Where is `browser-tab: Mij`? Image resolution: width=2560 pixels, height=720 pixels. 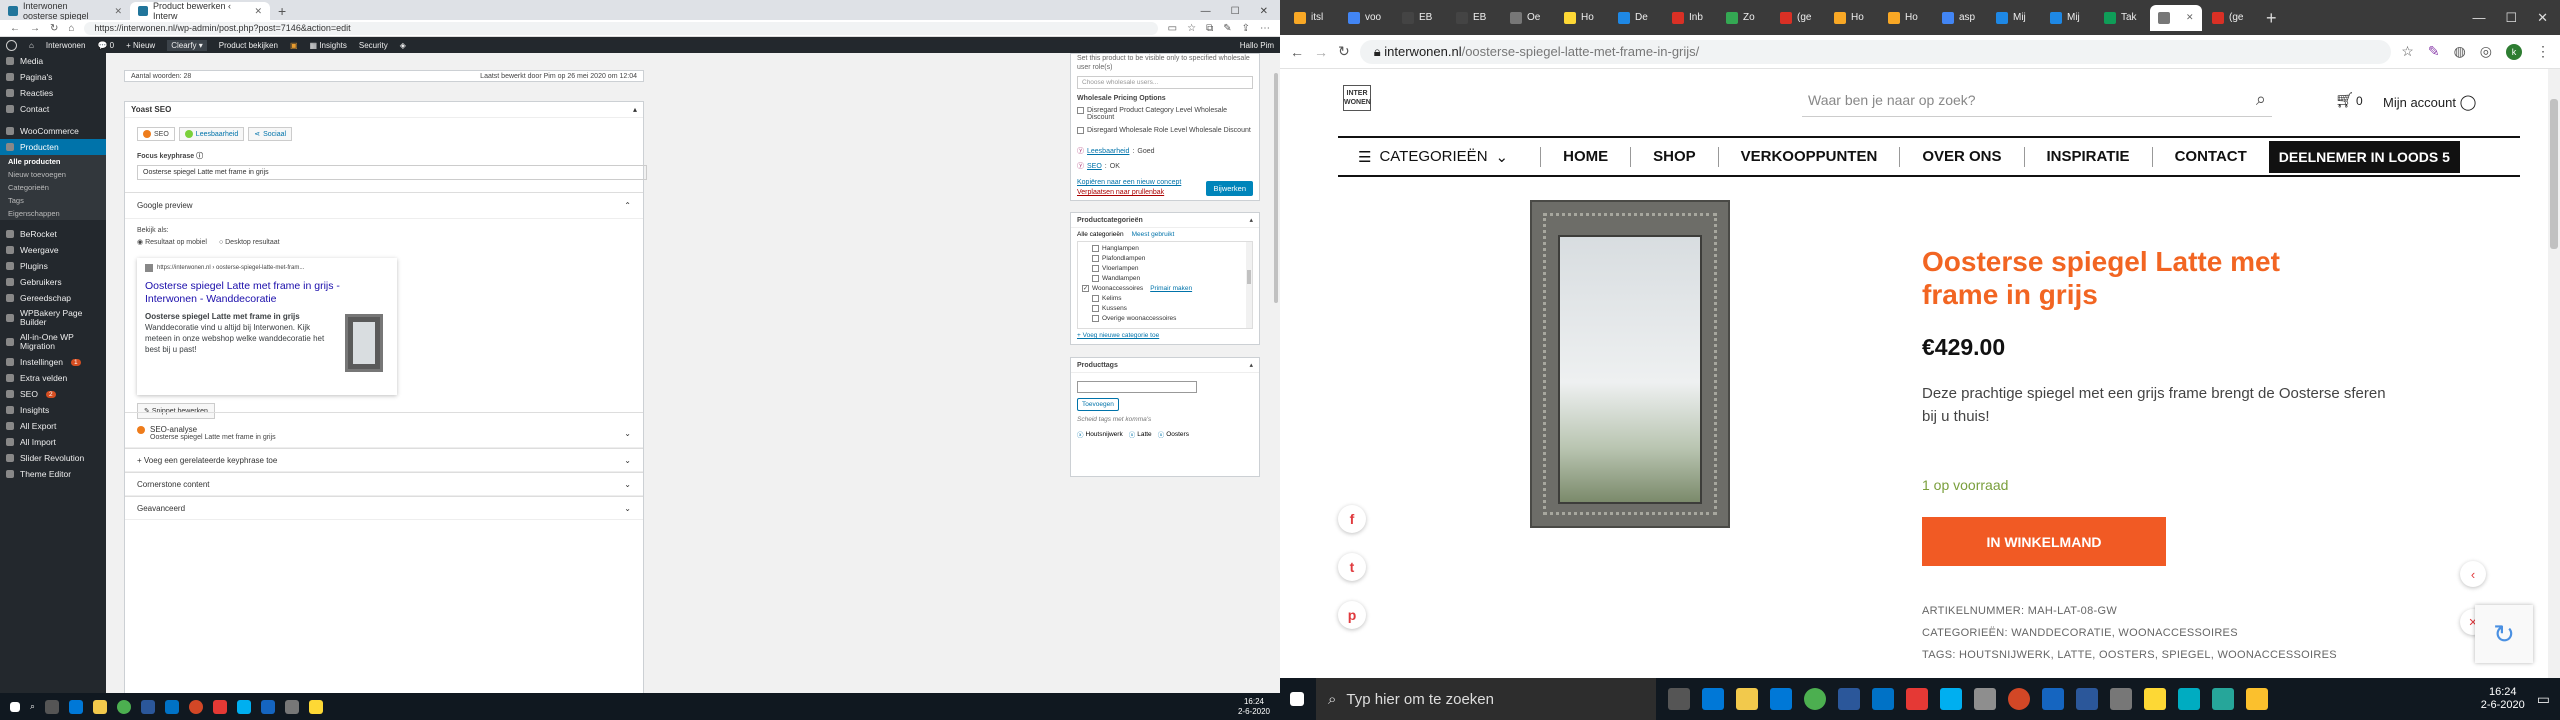
browser-tab: Mij is located at coordinates (2014, 18).